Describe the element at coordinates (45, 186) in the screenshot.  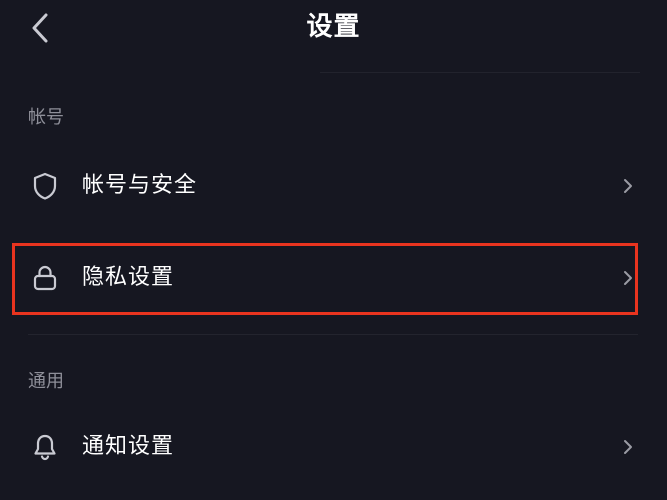
I see `shield-icon` at that location.